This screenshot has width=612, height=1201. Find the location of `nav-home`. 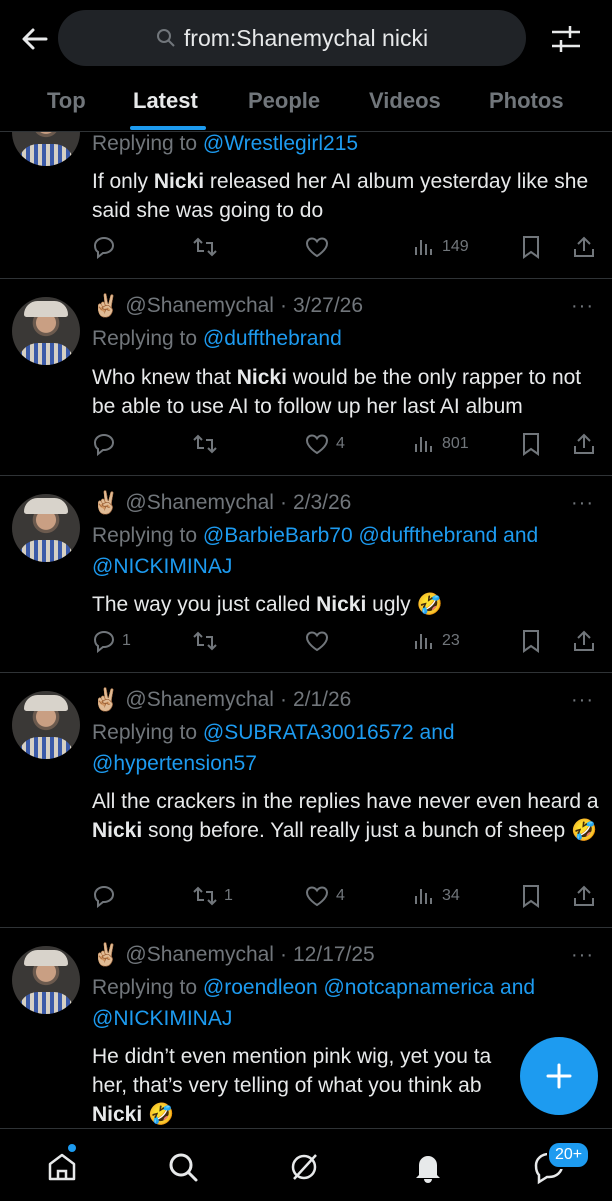

nav-home is located at coordinates (62, 1167).